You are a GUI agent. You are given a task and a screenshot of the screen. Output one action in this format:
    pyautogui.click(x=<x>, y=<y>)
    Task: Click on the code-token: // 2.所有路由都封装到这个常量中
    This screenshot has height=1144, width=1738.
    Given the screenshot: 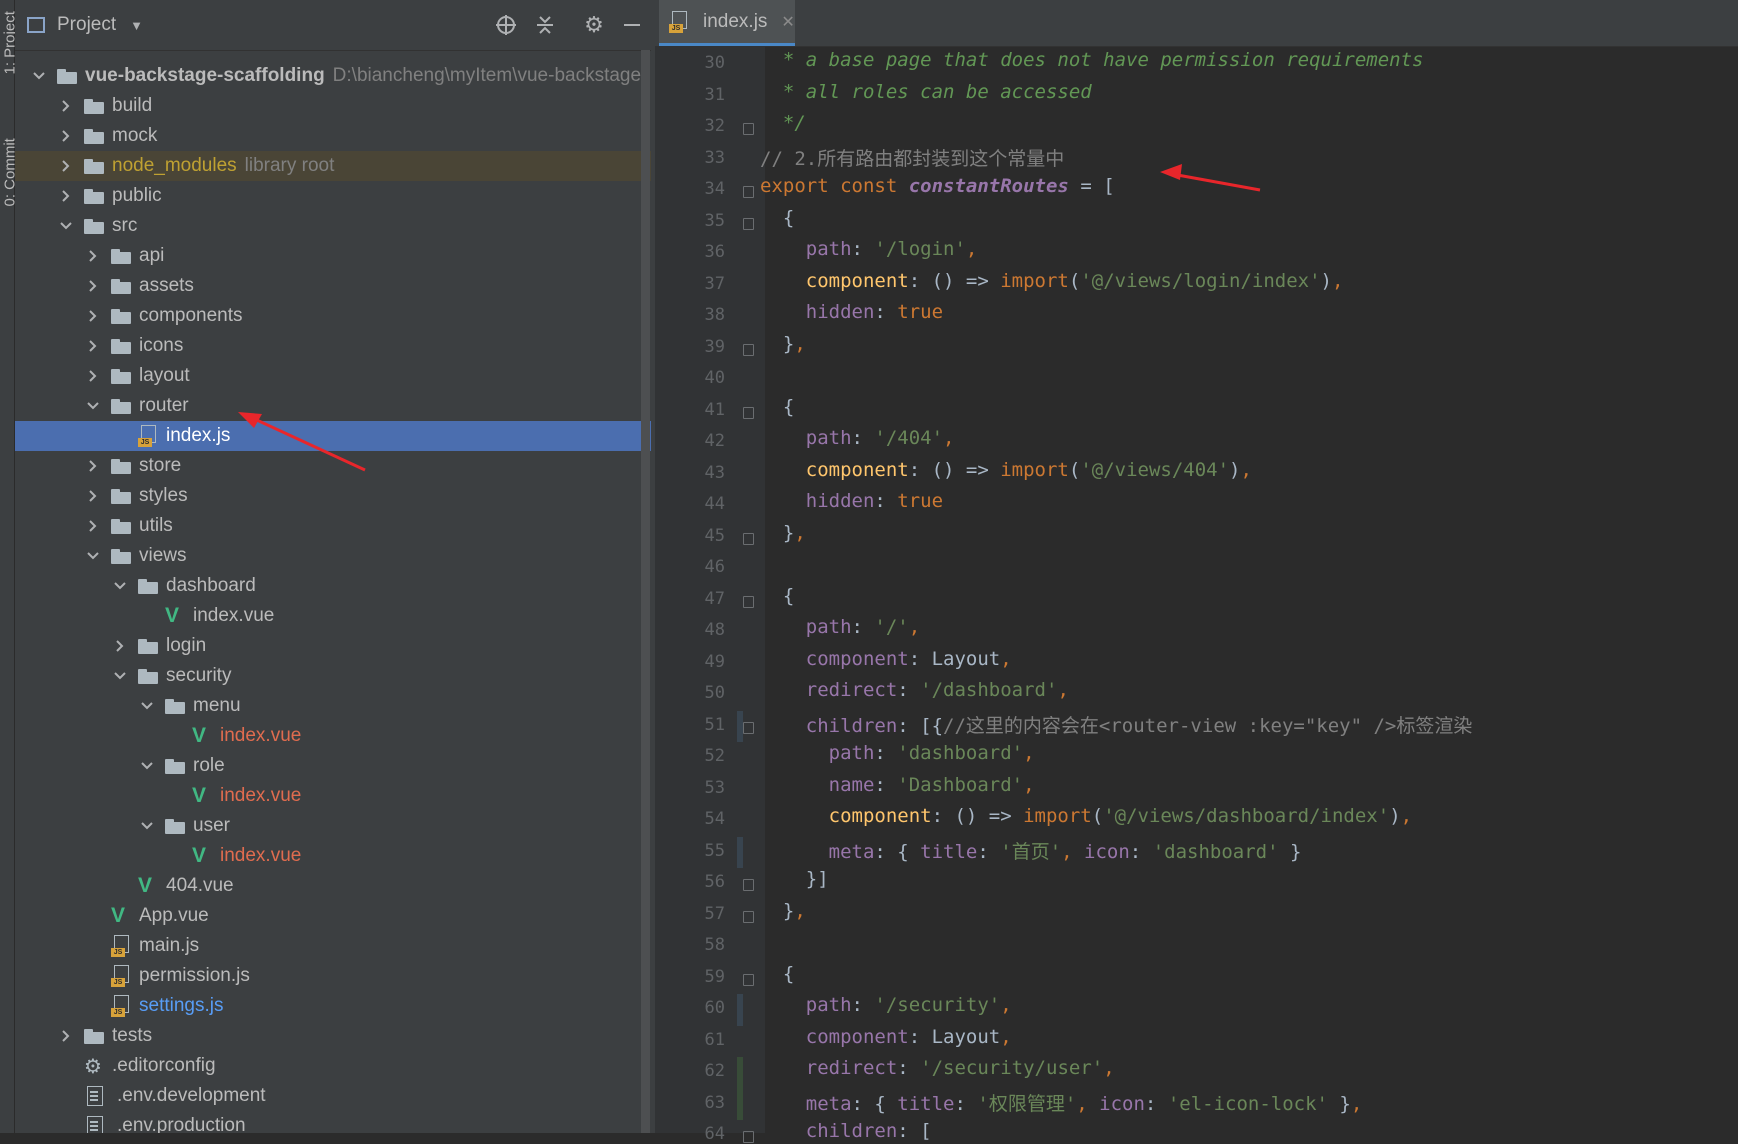 What is the action you would take?
    pyautogui.click(x=912, y=158)
    